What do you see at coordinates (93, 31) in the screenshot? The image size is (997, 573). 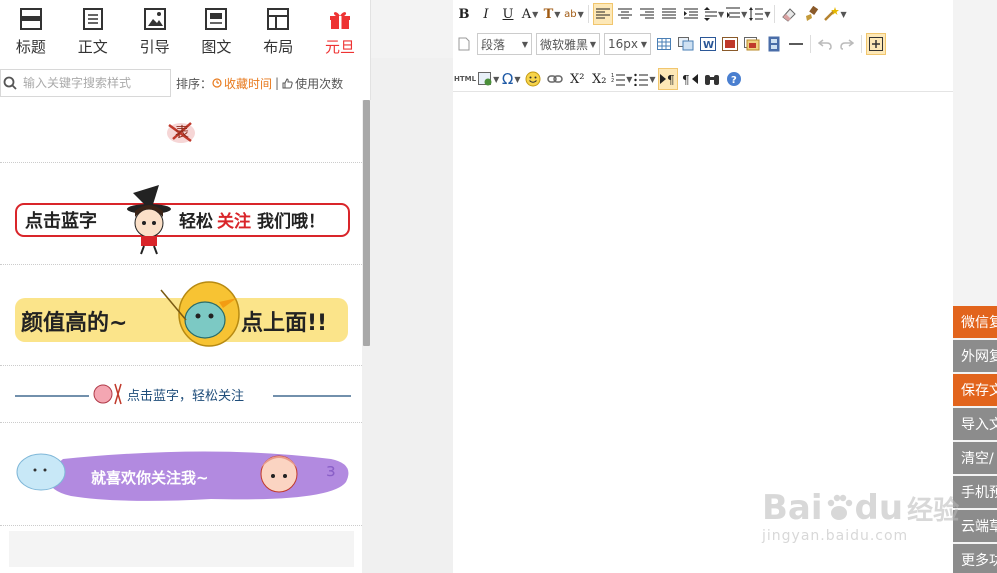 I see `tab-body: 正文` at bounding box center [93, 31].